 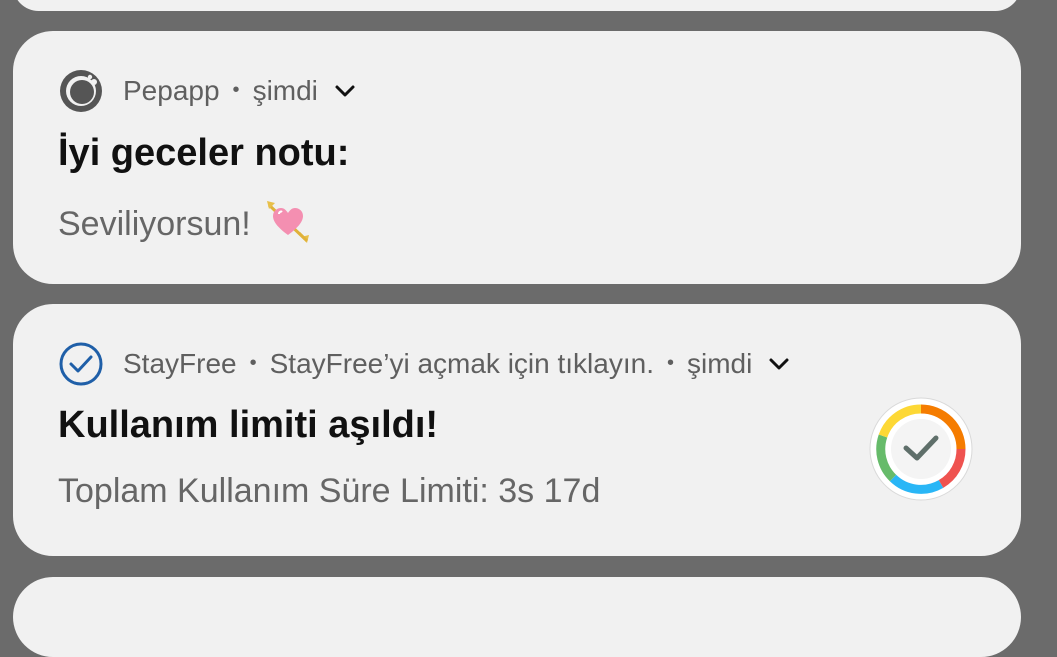 I want to click on heart-with-arrow-emoji, so click(x=288, y=222).